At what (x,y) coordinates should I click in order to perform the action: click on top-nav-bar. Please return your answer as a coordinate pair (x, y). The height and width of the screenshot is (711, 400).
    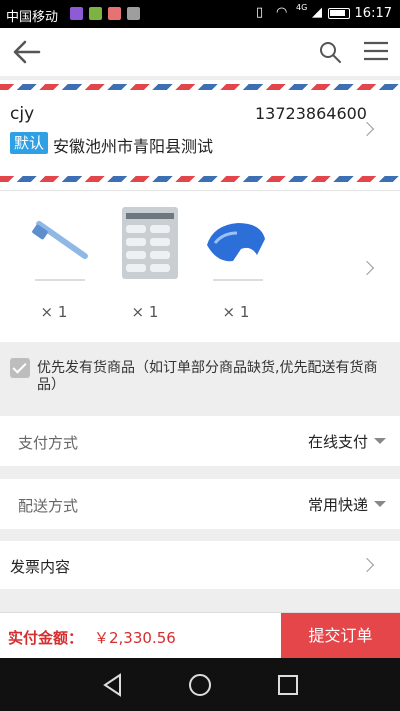
    Looking at the image, I should click on (200, 52).